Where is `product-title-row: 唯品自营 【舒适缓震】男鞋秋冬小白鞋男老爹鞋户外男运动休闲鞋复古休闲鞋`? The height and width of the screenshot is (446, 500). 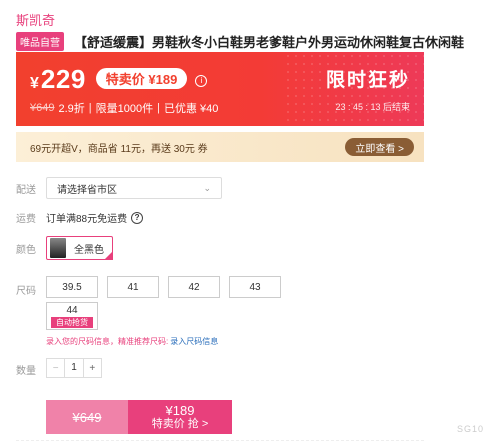 product-title-row: 唯品自营 【舒适缓震】男鞋秋冬小白鞋男老爹鞋户外男运动休闲鞋复古休闲鞋 is located at coordinates (258, 41).